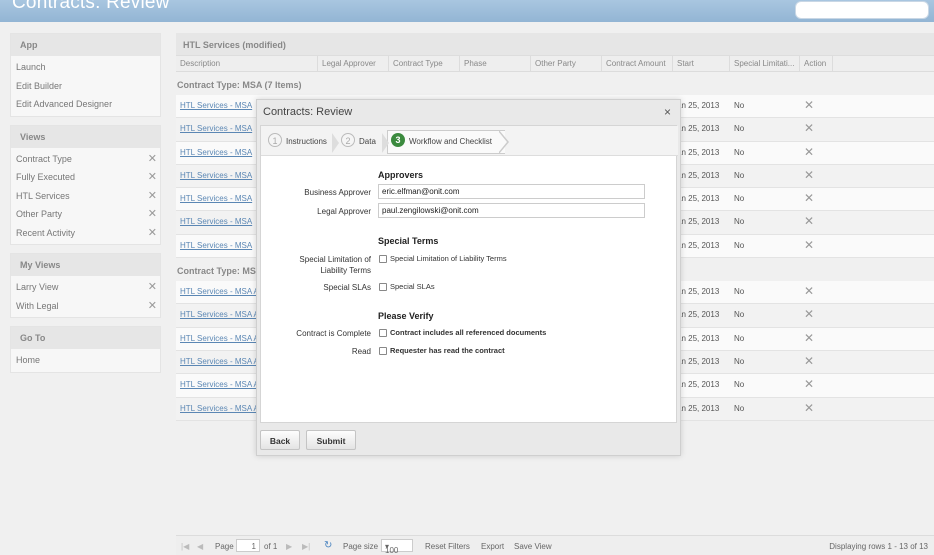  What do you see at coordinates (85, 287) in the screenshot?
I see `sidebar-item-larry-view: Larry View ✕` at bounding box center [85, 287].